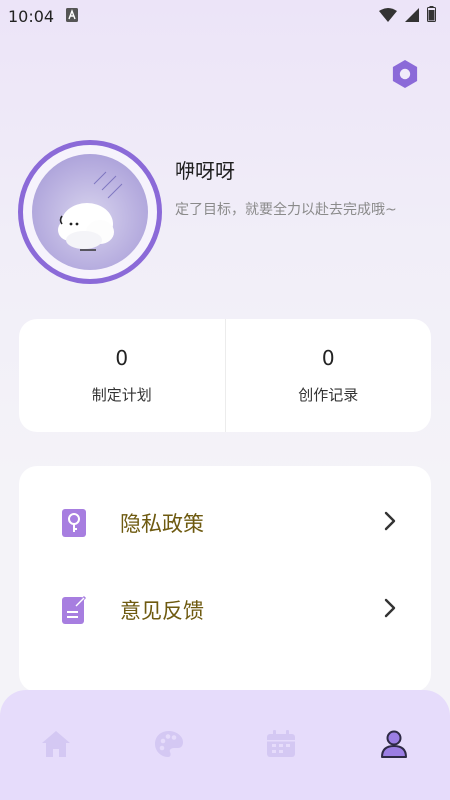 The height and width of the screenshot is (800, 450). I want to click on tab-palette, so click(169, 745).